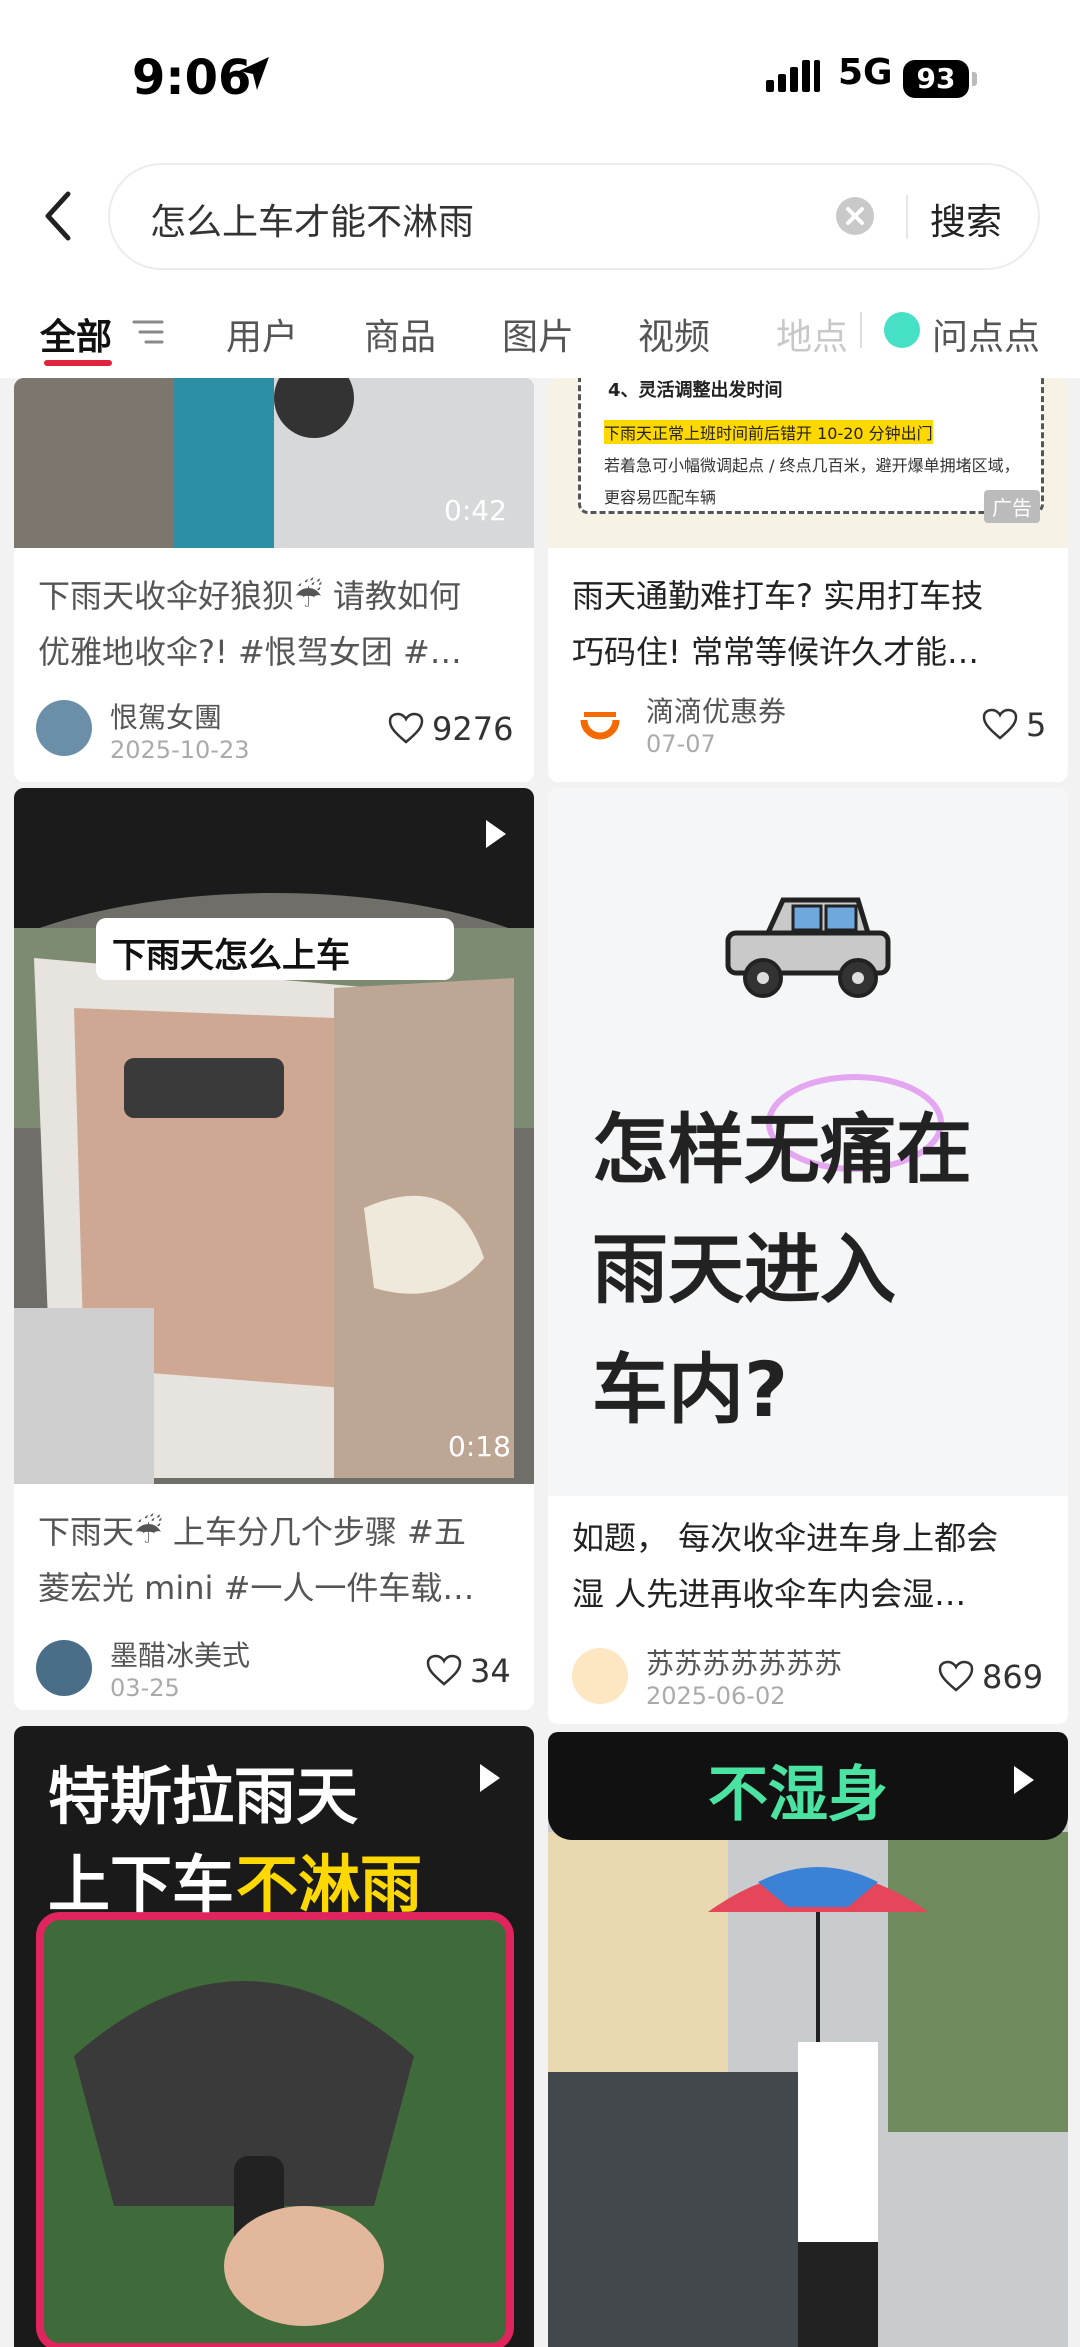 This screenshot has height=2347, width=1080. Describe the element at coordinates (274, 1136) in the screenshot. I see `video-thumbnail` at that location.